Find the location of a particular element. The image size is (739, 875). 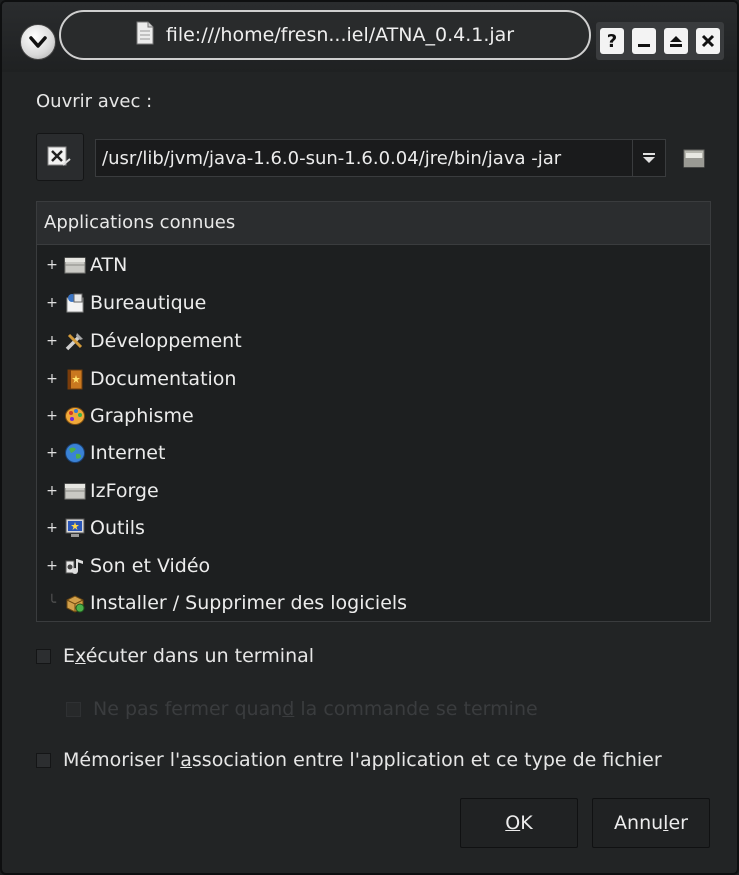

help-button: ? is located at coordinates (612, 41).